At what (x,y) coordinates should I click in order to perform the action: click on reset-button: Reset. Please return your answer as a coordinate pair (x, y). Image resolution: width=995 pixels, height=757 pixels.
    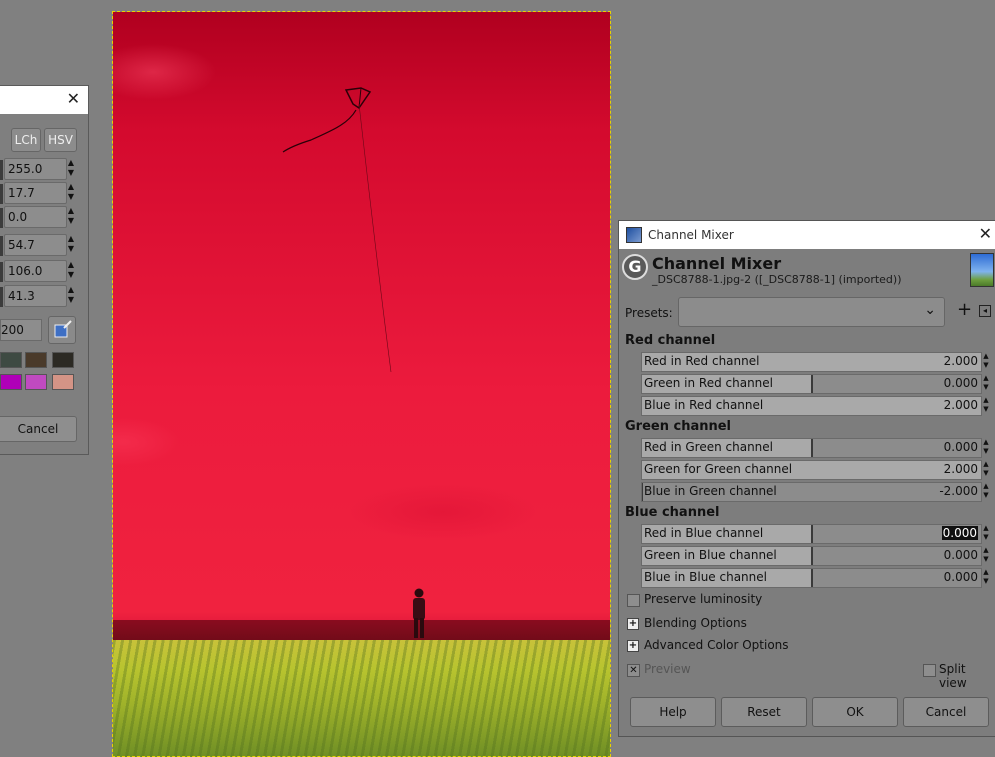
    Looking at the image, I should click on (764, 712).